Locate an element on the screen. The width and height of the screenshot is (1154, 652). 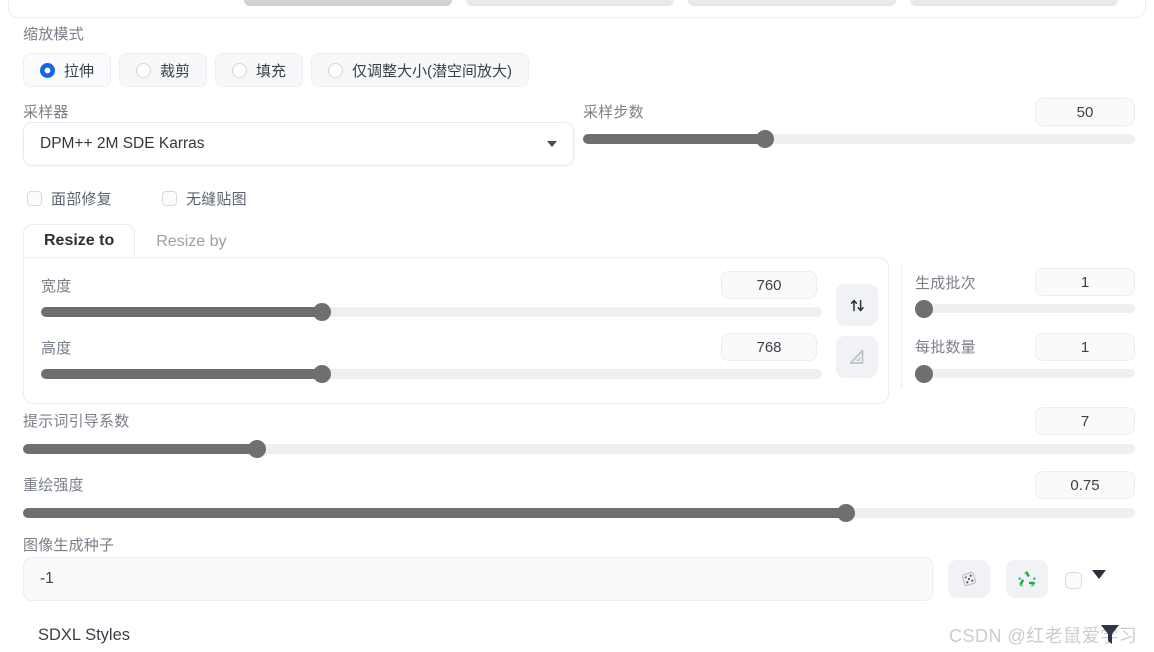
resize-tabbar: Resize to Resize by is located at coordinates (135, 240).